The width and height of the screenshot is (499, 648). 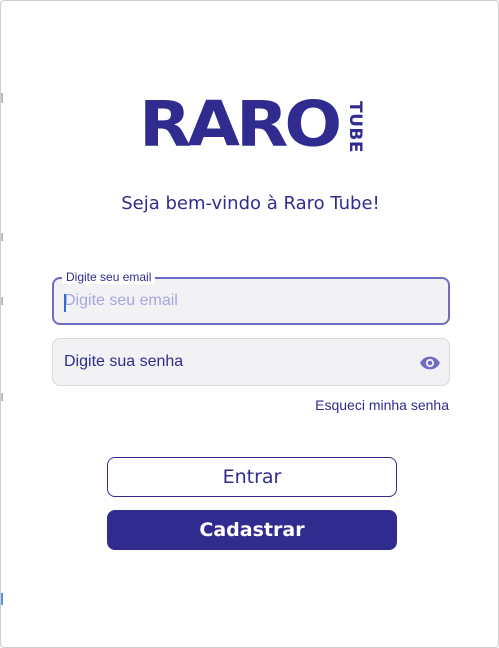 I want to click on raro-tube-logo: RARO TUBE, so click(x=253, y=127).